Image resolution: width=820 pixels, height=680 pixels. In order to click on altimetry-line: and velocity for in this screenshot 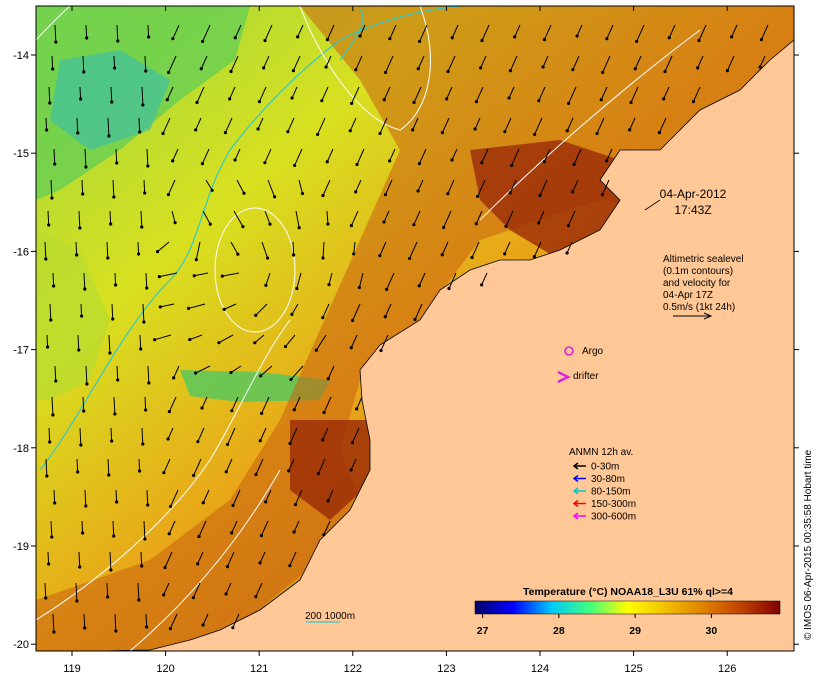, I will do `click(697, 283)`.